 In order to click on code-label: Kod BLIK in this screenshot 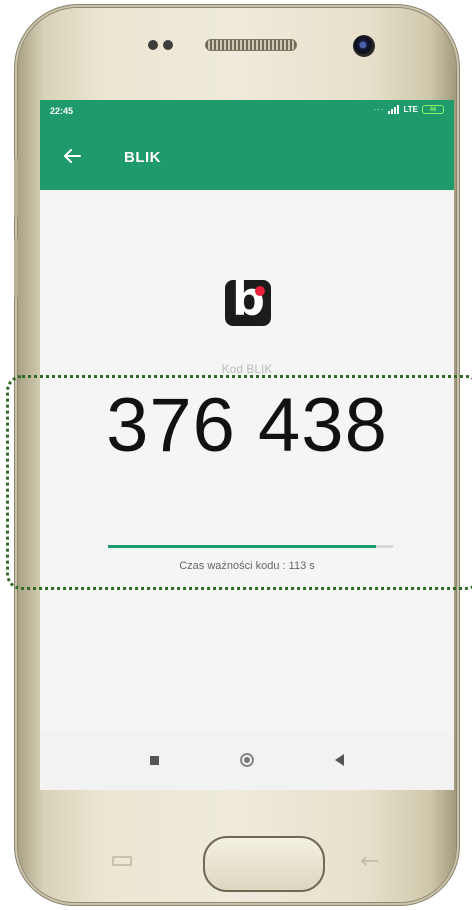, I will do `click(247, 369)`.